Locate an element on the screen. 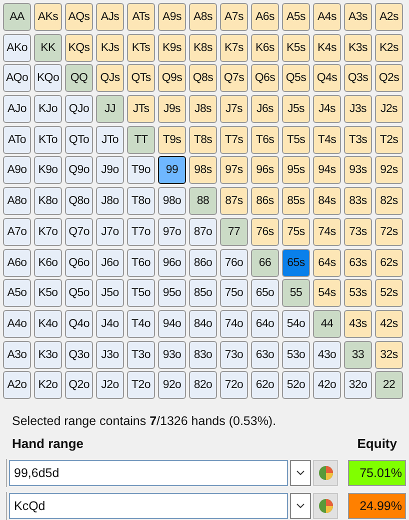 The height and width of the screenshot is (520, 409). hand-cell: KTo is located at coordinates (48, 140).